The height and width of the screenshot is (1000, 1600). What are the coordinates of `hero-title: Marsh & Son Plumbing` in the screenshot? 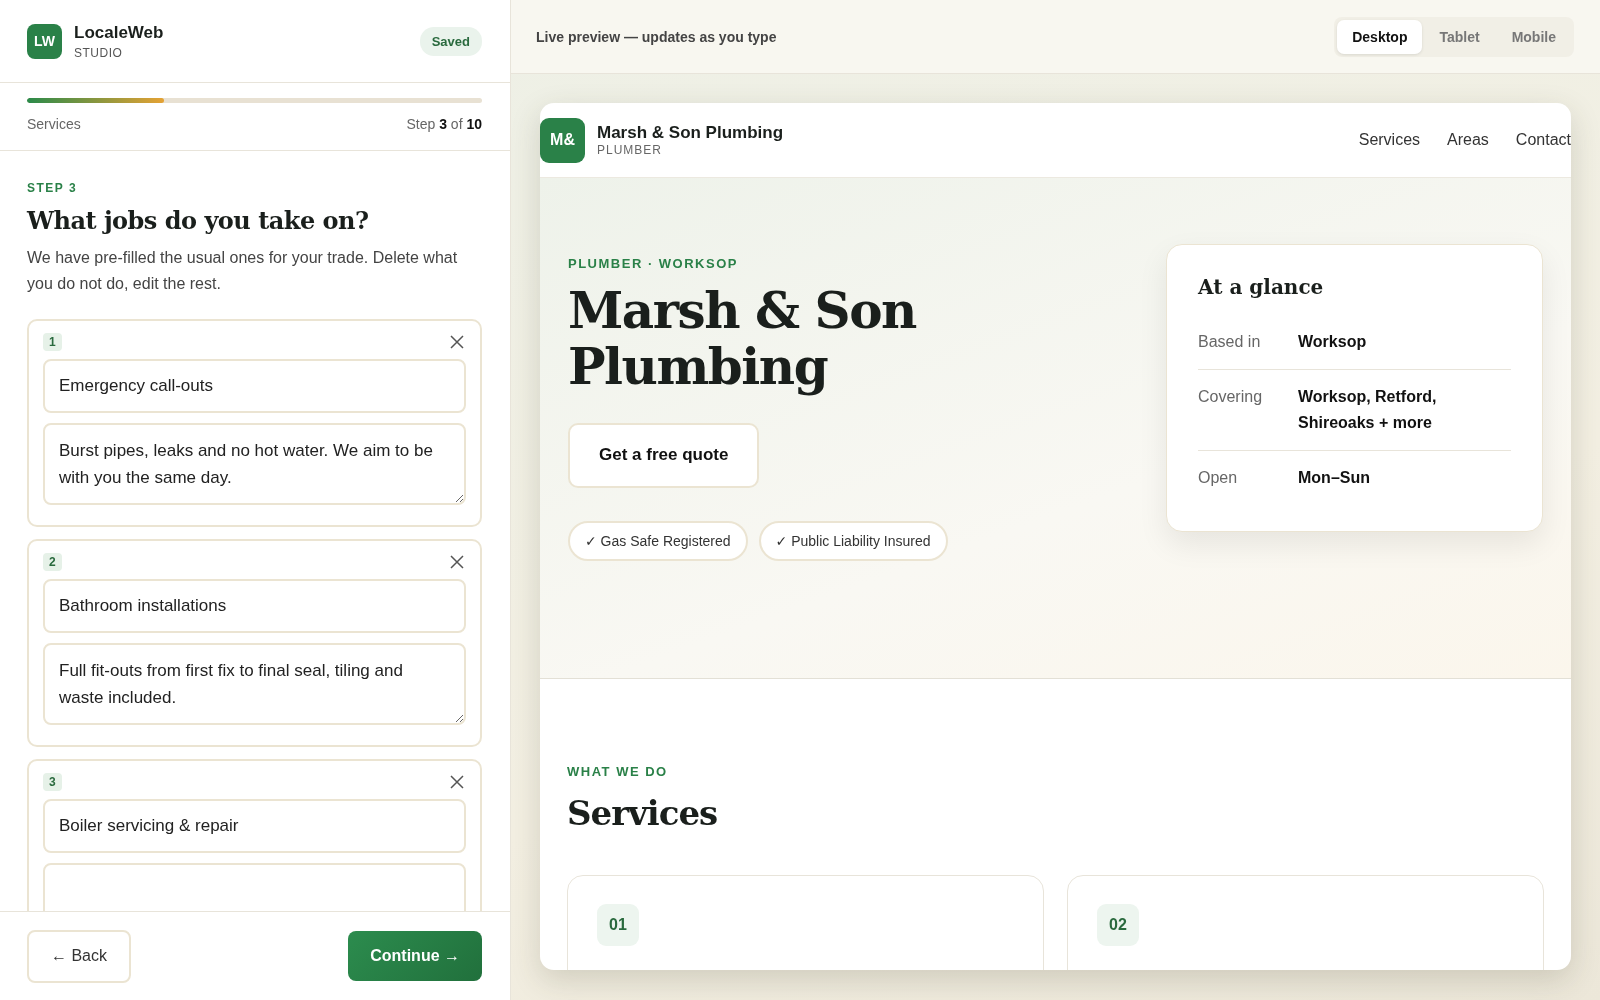 It's located at (743, 338).